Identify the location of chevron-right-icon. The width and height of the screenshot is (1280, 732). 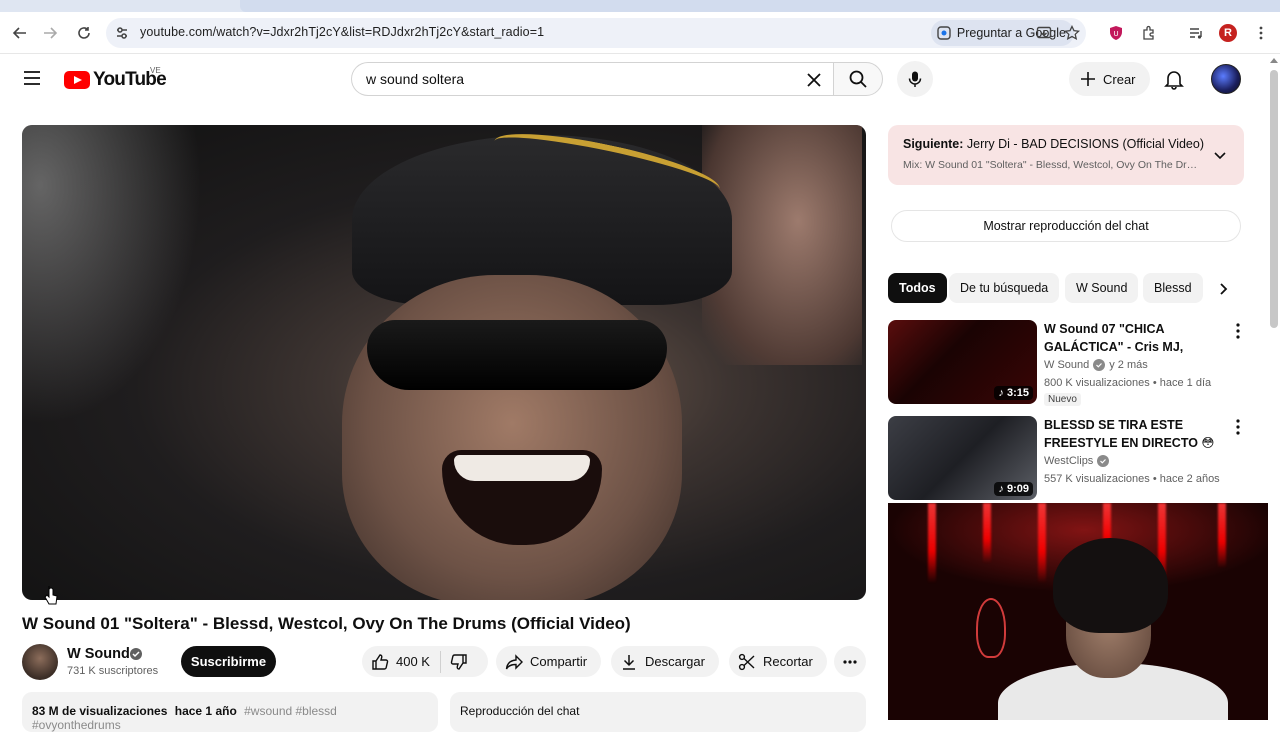
(1223, 289).